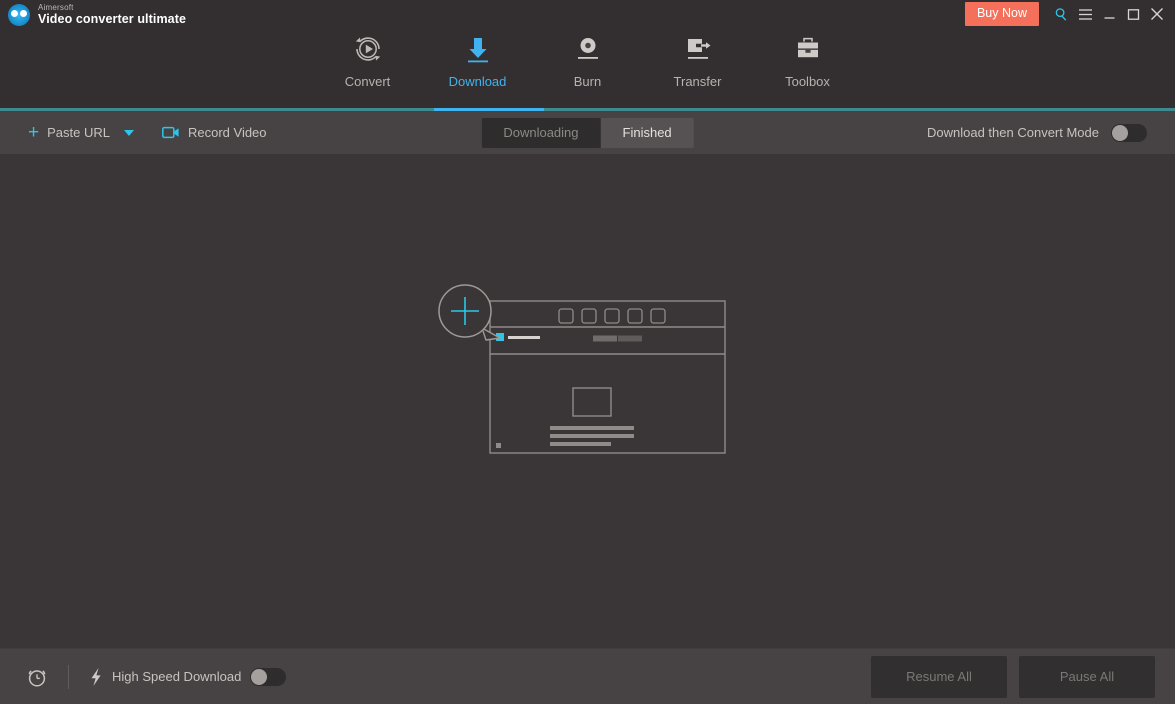 The image size is (1175, 704). I want to click on paste-url-label: Paste URL, so click(78, 132).